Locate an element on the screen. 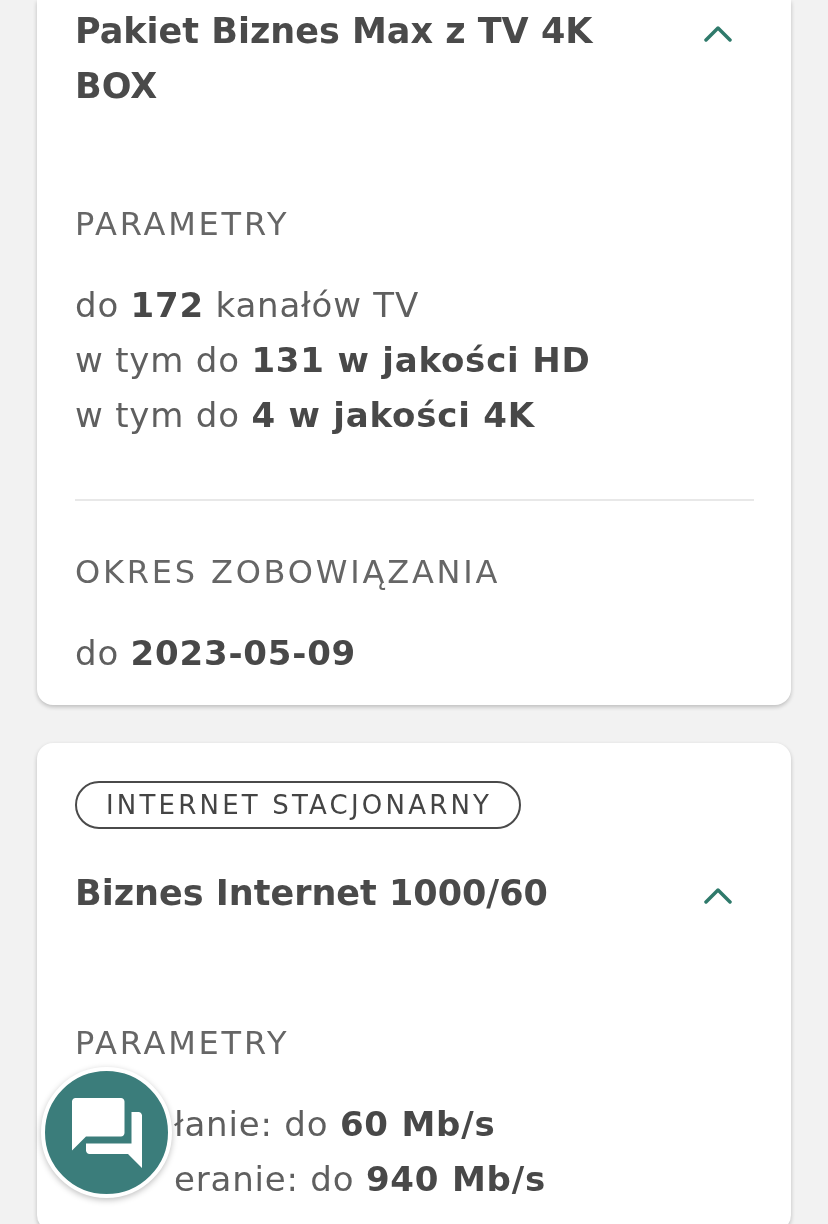  parameter-text: eranie: do 940 Mb/s is located at coordinates (360, 1179).